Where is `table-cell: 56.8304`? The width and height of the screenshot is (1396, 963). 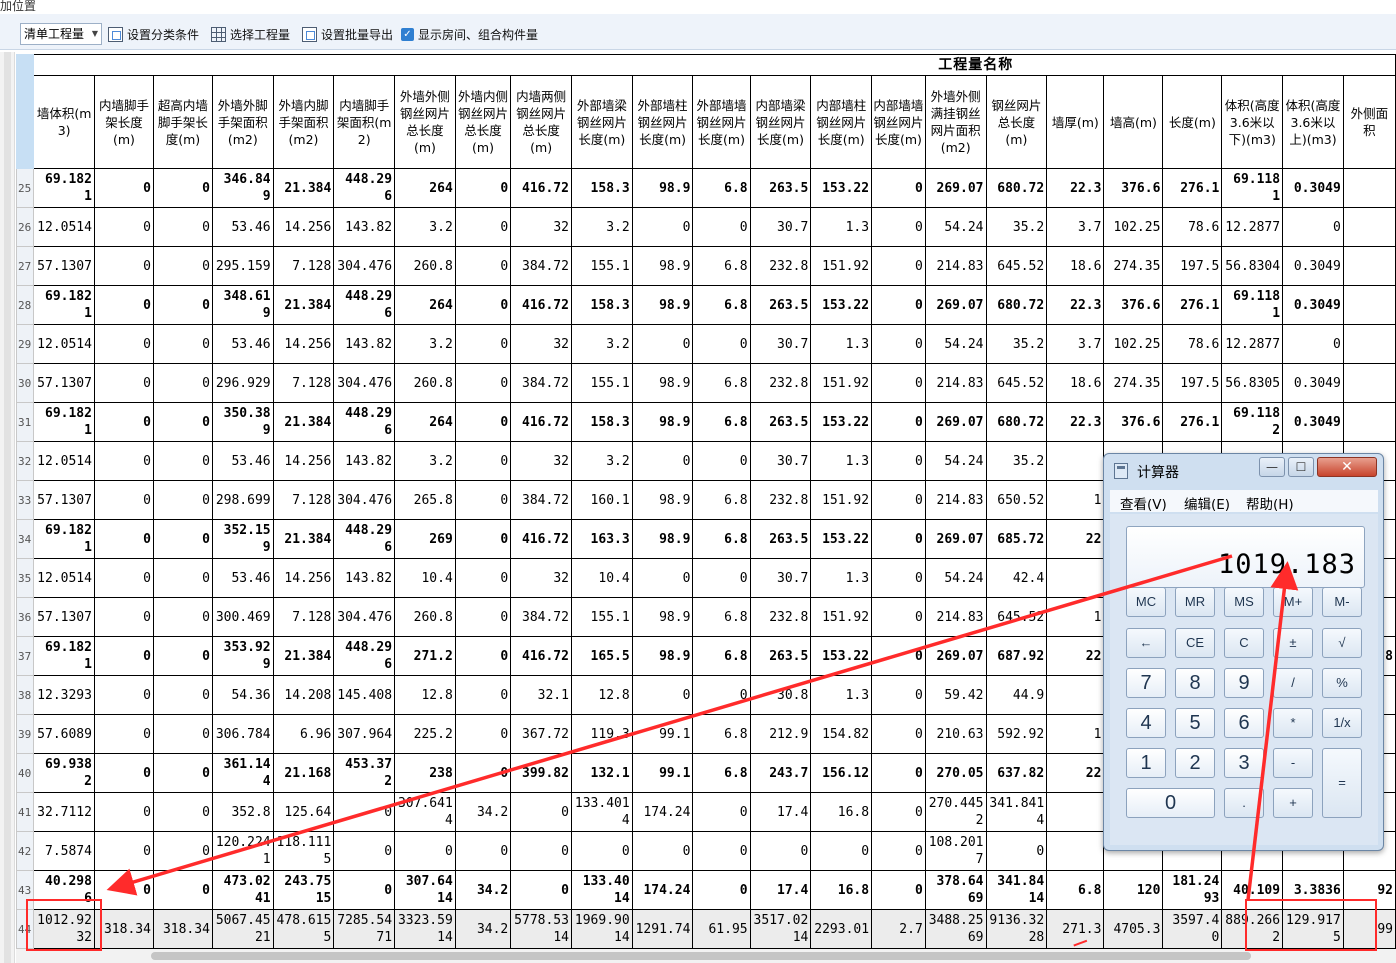 table-cell: 56.8304 is located at coordinates (1252, 266).